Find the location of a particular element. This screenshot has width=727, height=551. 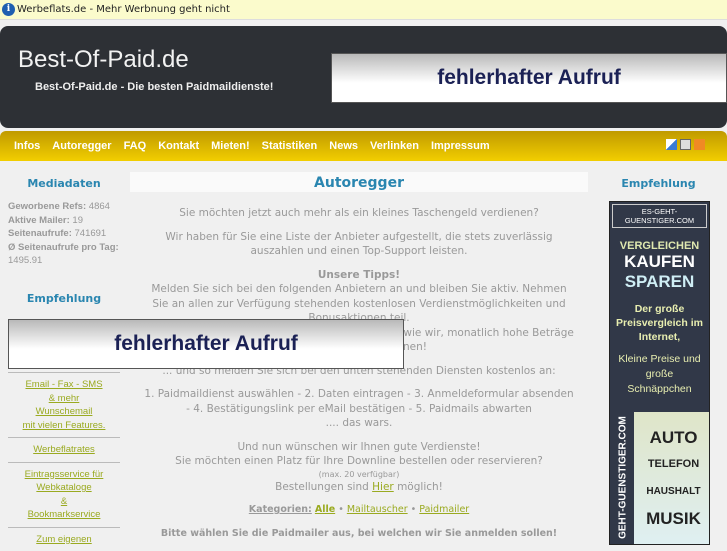

stat-label: Ø Seitenaufrufe pro Tag: is located at coordinates (63, 247).